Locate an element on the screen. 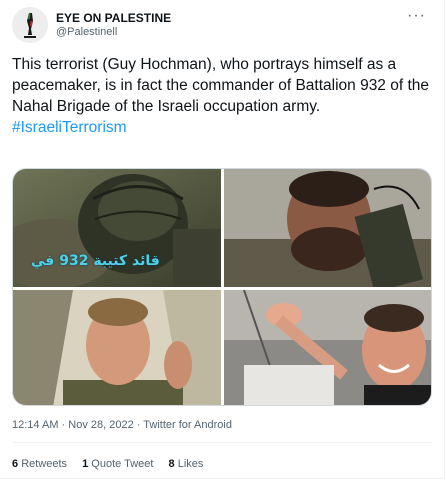  eye-on-palestine-logo-icon is located at coordinates (30, 25).